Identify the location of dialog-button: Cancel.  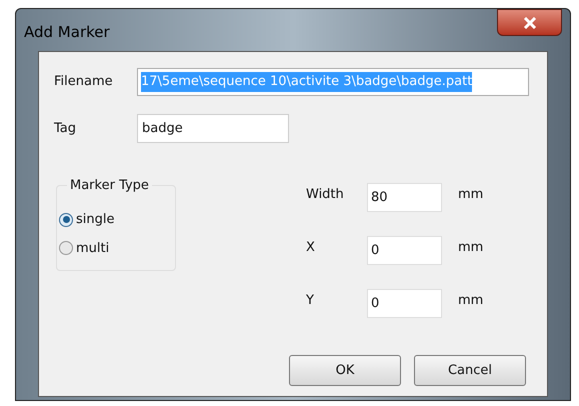
(470, 370).